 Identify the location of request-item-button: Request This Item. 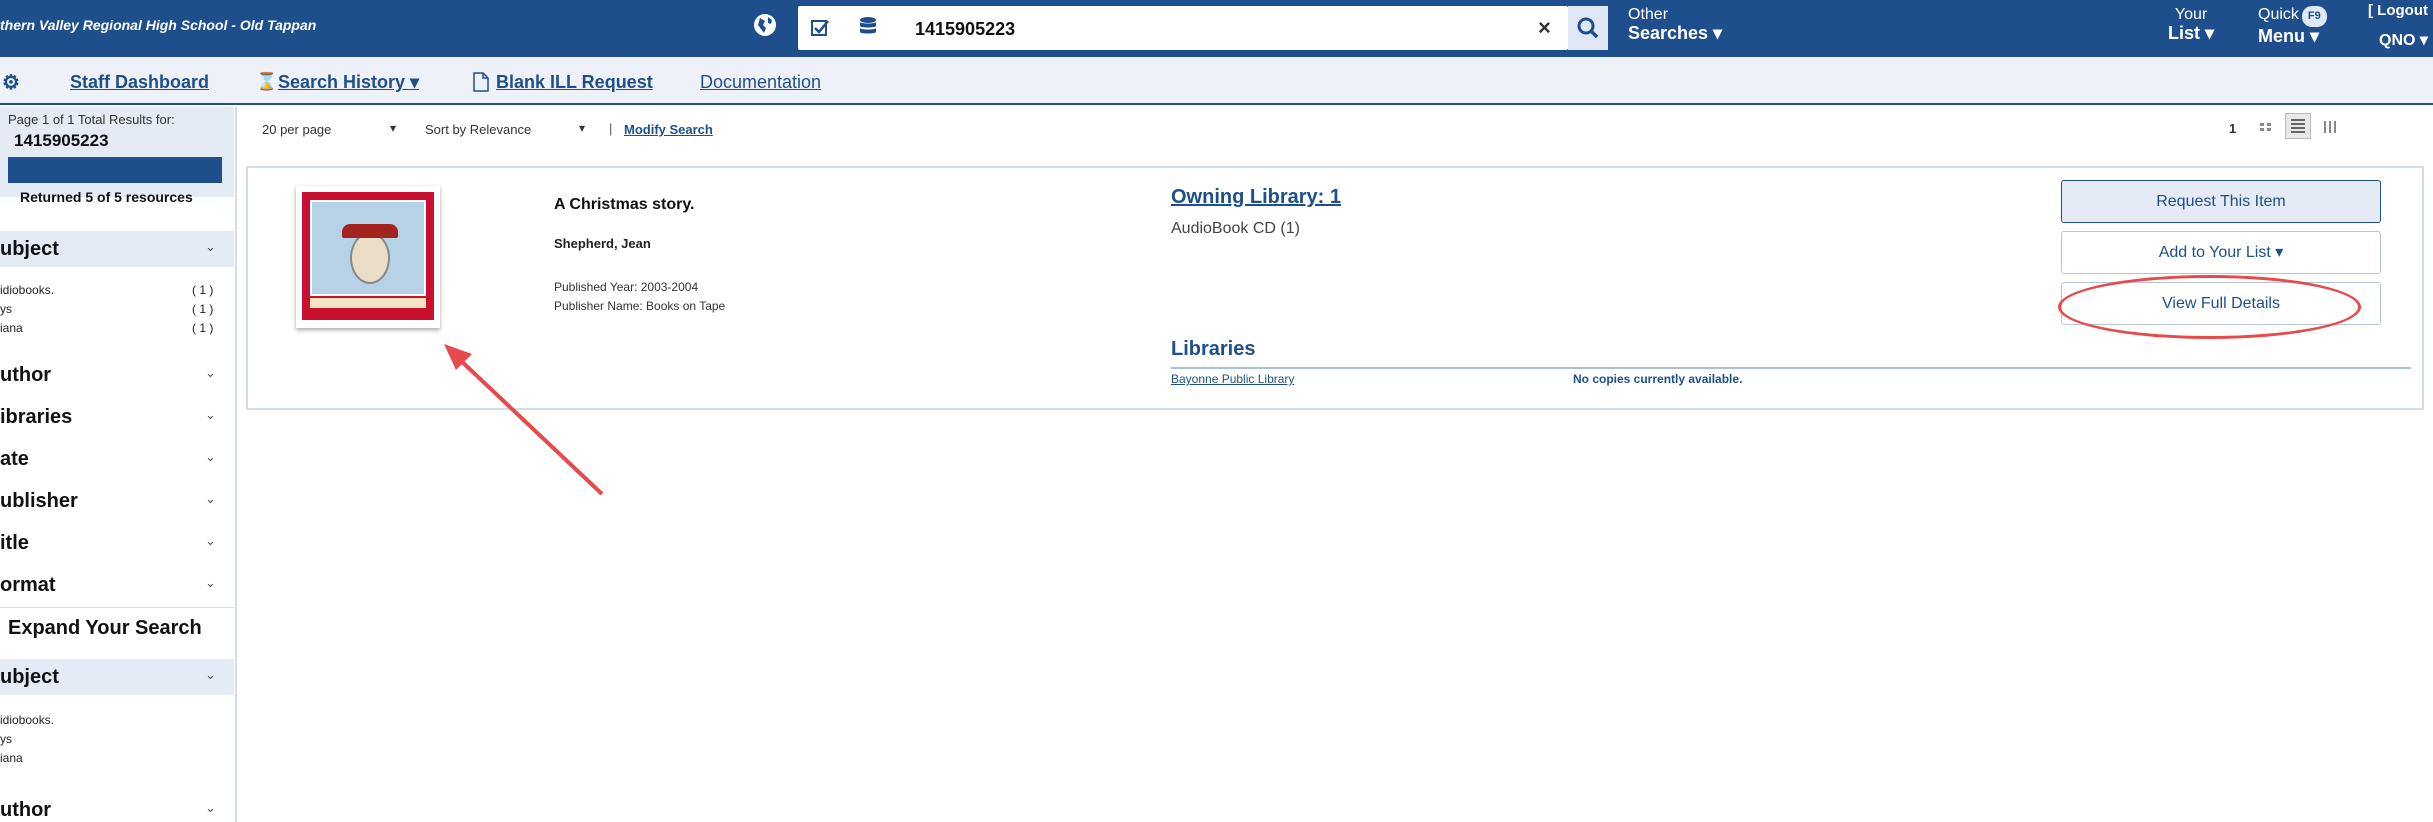
(2221, 201).